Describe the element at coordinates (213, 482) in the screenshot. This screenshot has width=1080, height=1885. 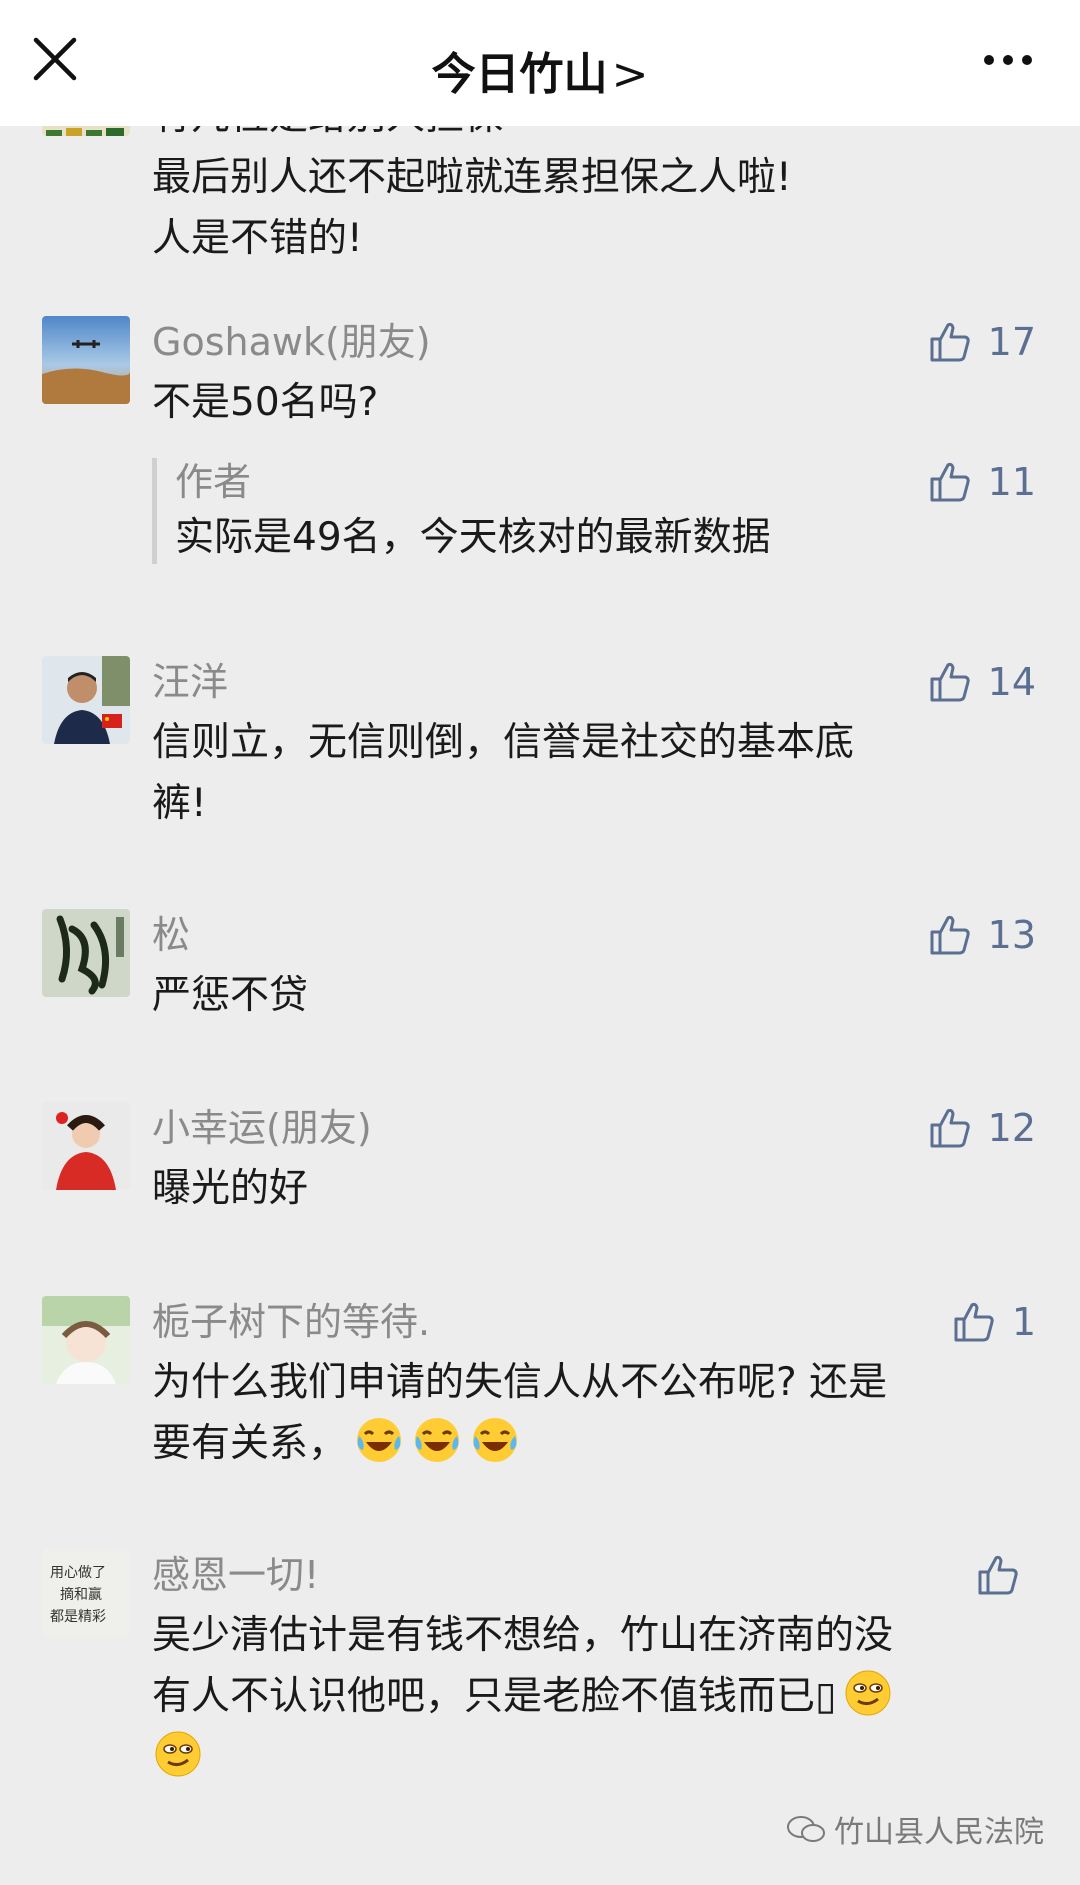
I see `reply-author: 作者` at that location.